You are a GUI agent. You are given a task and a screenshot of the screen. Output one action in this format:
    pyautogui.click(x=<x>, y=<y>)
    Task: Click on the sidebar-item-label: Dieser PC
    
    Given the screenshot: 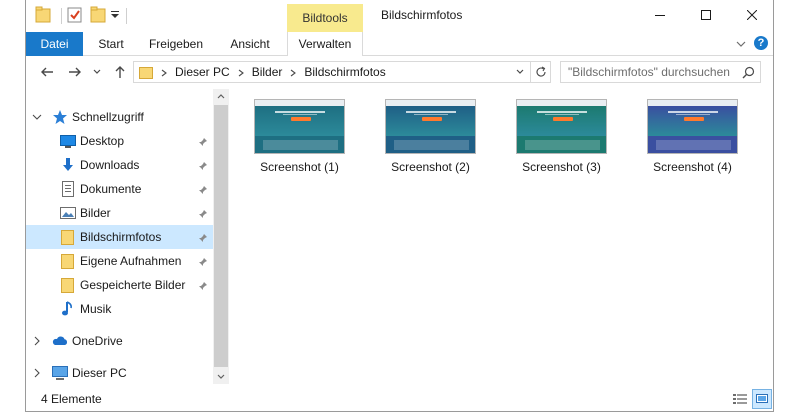 What is the action you would take?
    pyautogui.click(x=99, y=373)
    